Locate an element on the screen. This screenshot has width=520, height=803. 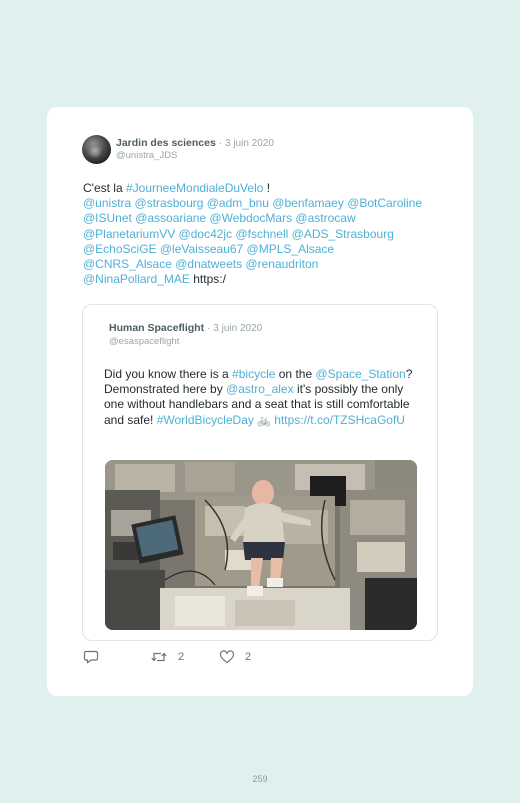
tweet-link: #bicycle is located at coordinates (253, 374).